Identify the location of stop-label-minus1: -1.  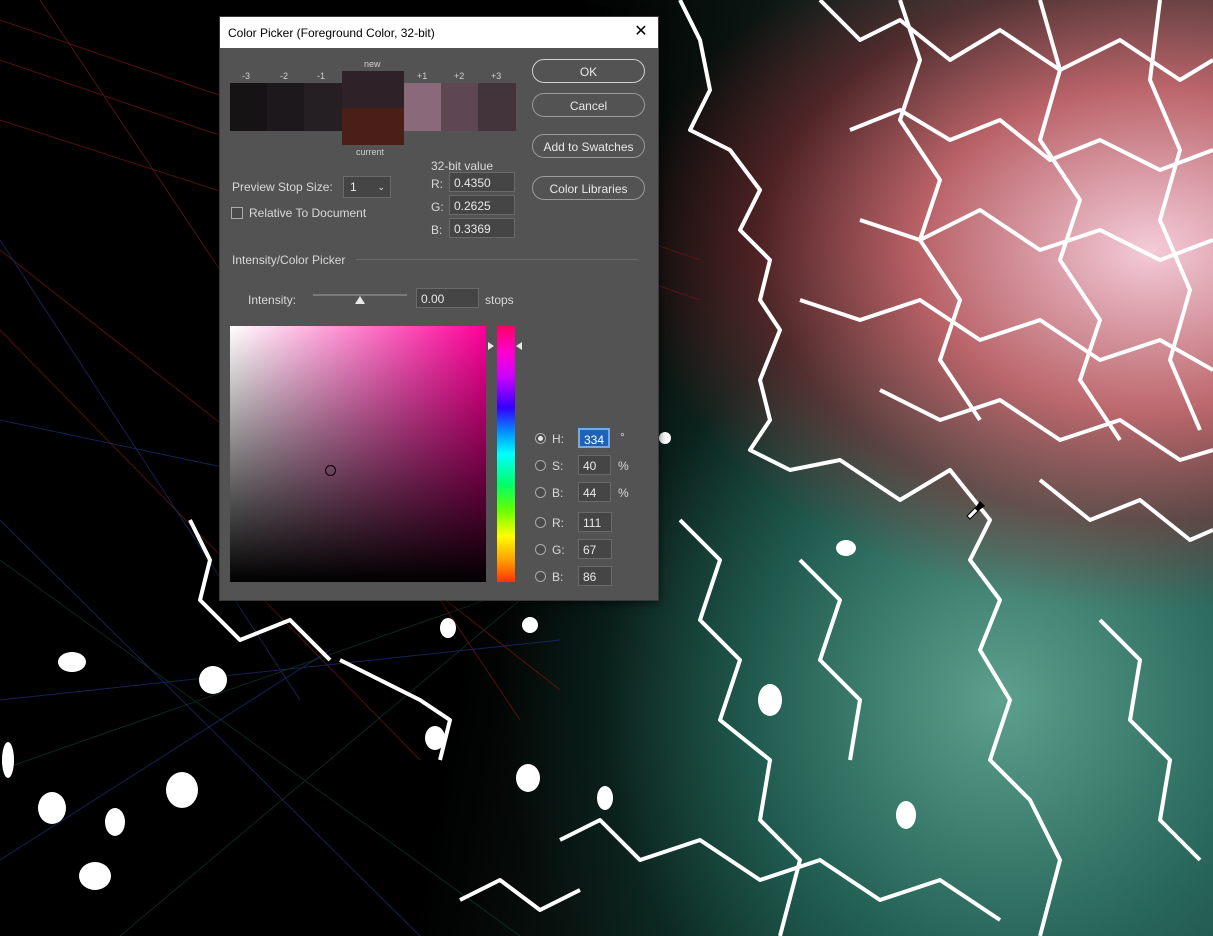
(321, 76).